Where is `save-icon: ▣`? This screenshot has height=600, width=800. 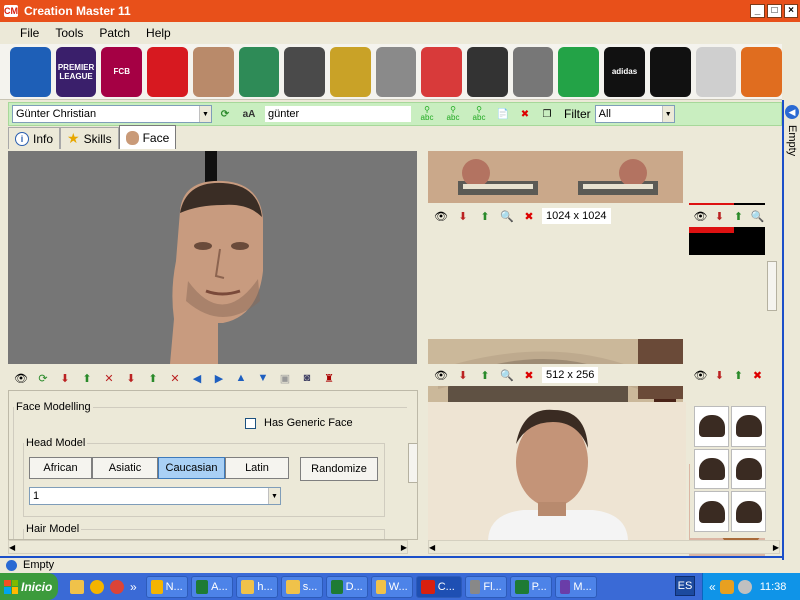 save-icon: ▣ is located at coordinates (285, 378).